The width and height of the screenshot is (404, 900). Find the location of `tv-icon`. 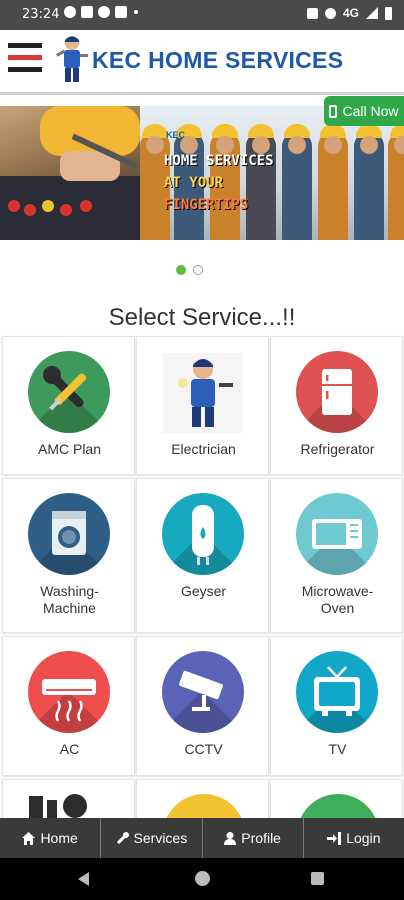

tv-icon is located at coordinates (337, 692).